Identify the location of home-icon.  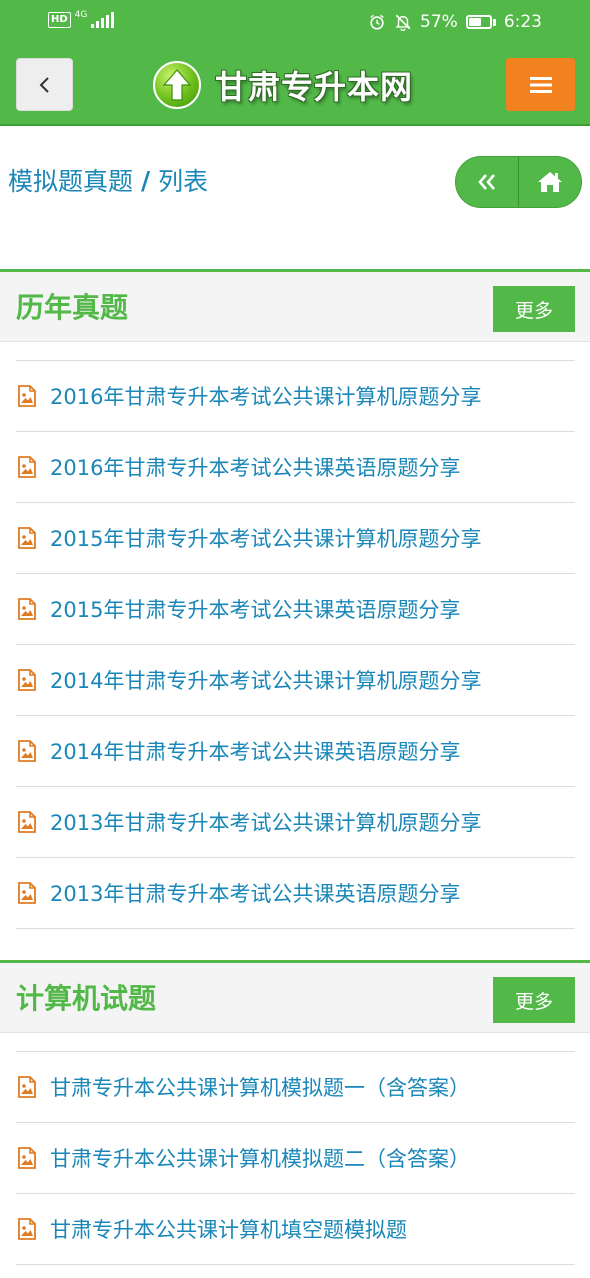
(550, 182).